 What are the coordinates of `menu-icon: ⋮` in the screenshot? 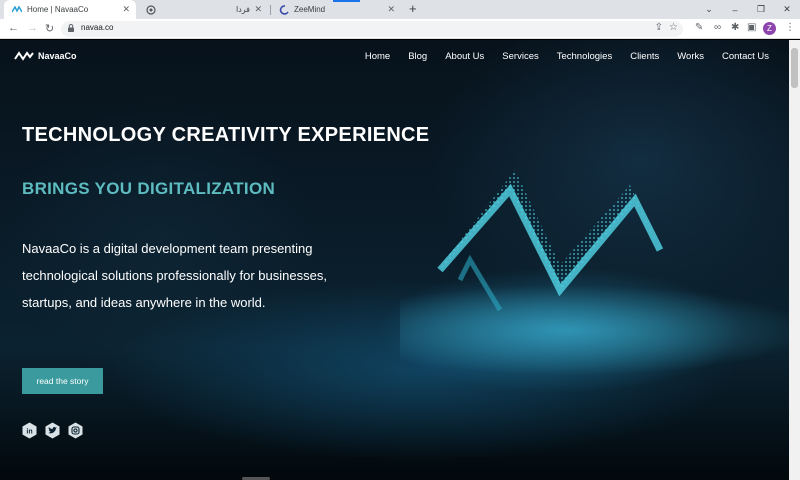 It's located at (790, 27).